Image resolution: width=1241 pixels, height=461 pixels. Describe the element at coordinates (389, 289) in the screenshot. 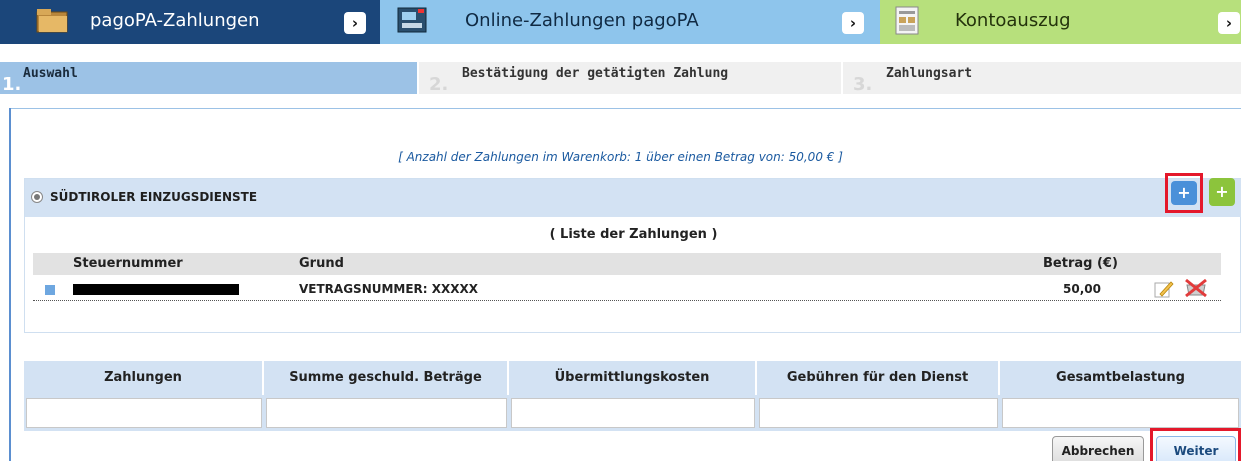

I see `payment-reason: VETRAGSNUMMER: XXXXX` at that location.